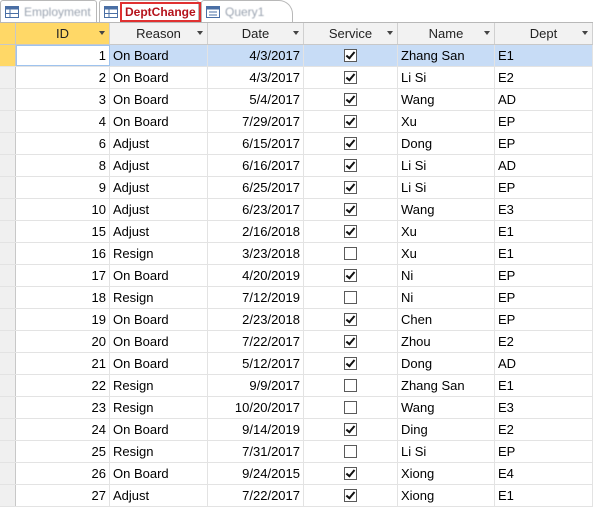  I want to click on cell-date: 2/16/2018, so click(256, 231).